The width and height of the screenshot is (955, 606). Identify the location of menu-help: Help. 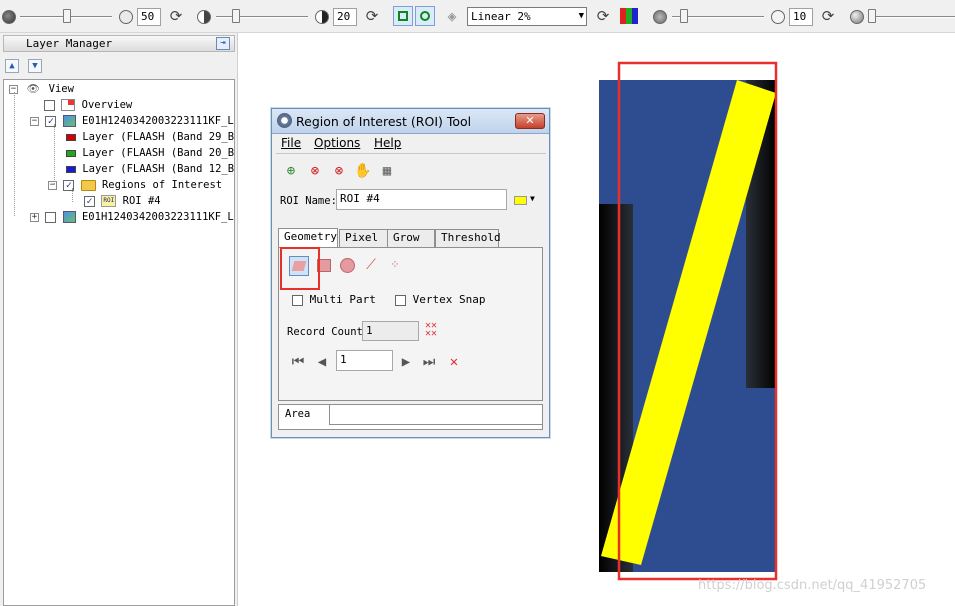
(387, 143).